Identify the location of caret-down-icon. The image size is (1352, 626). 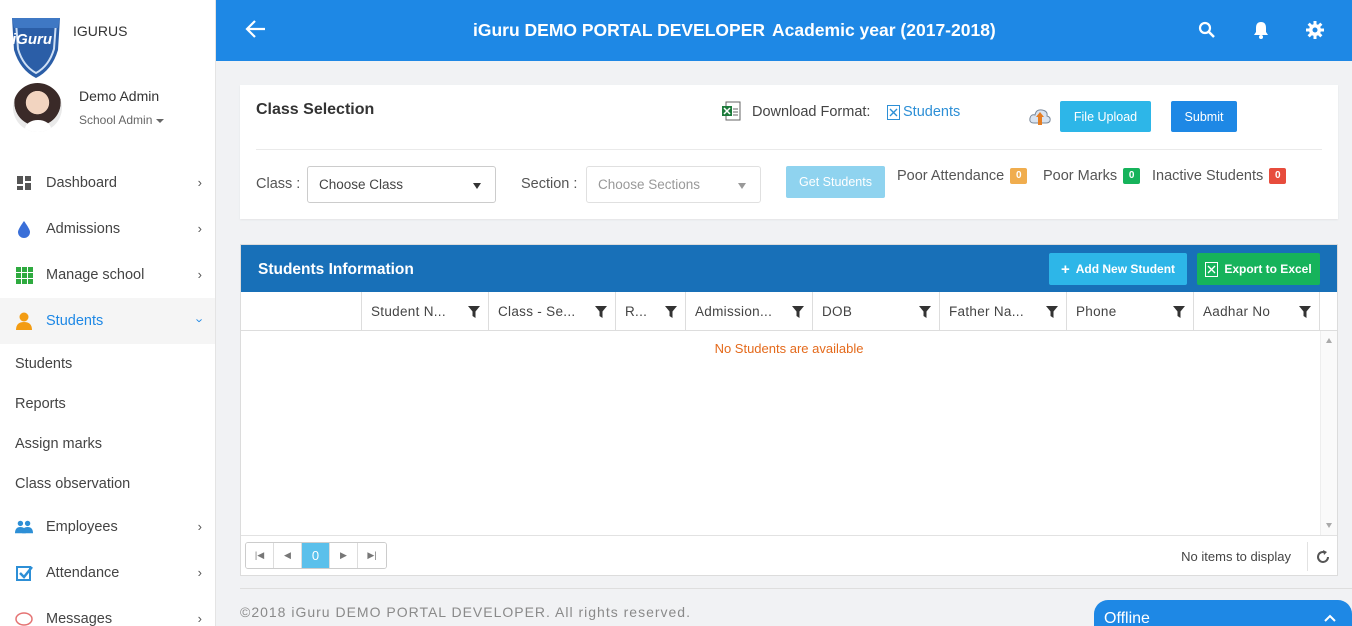
(160, 120).